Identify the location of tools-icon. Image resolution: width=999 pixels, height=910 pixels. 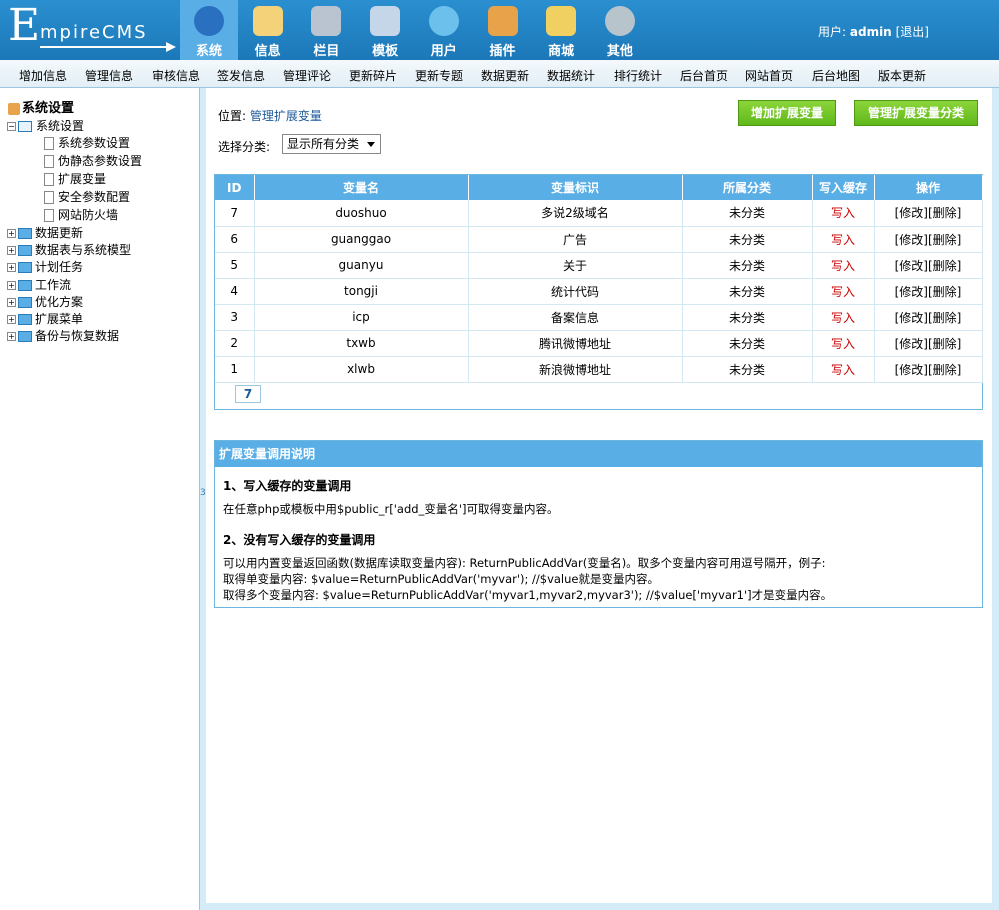
(502, 21).